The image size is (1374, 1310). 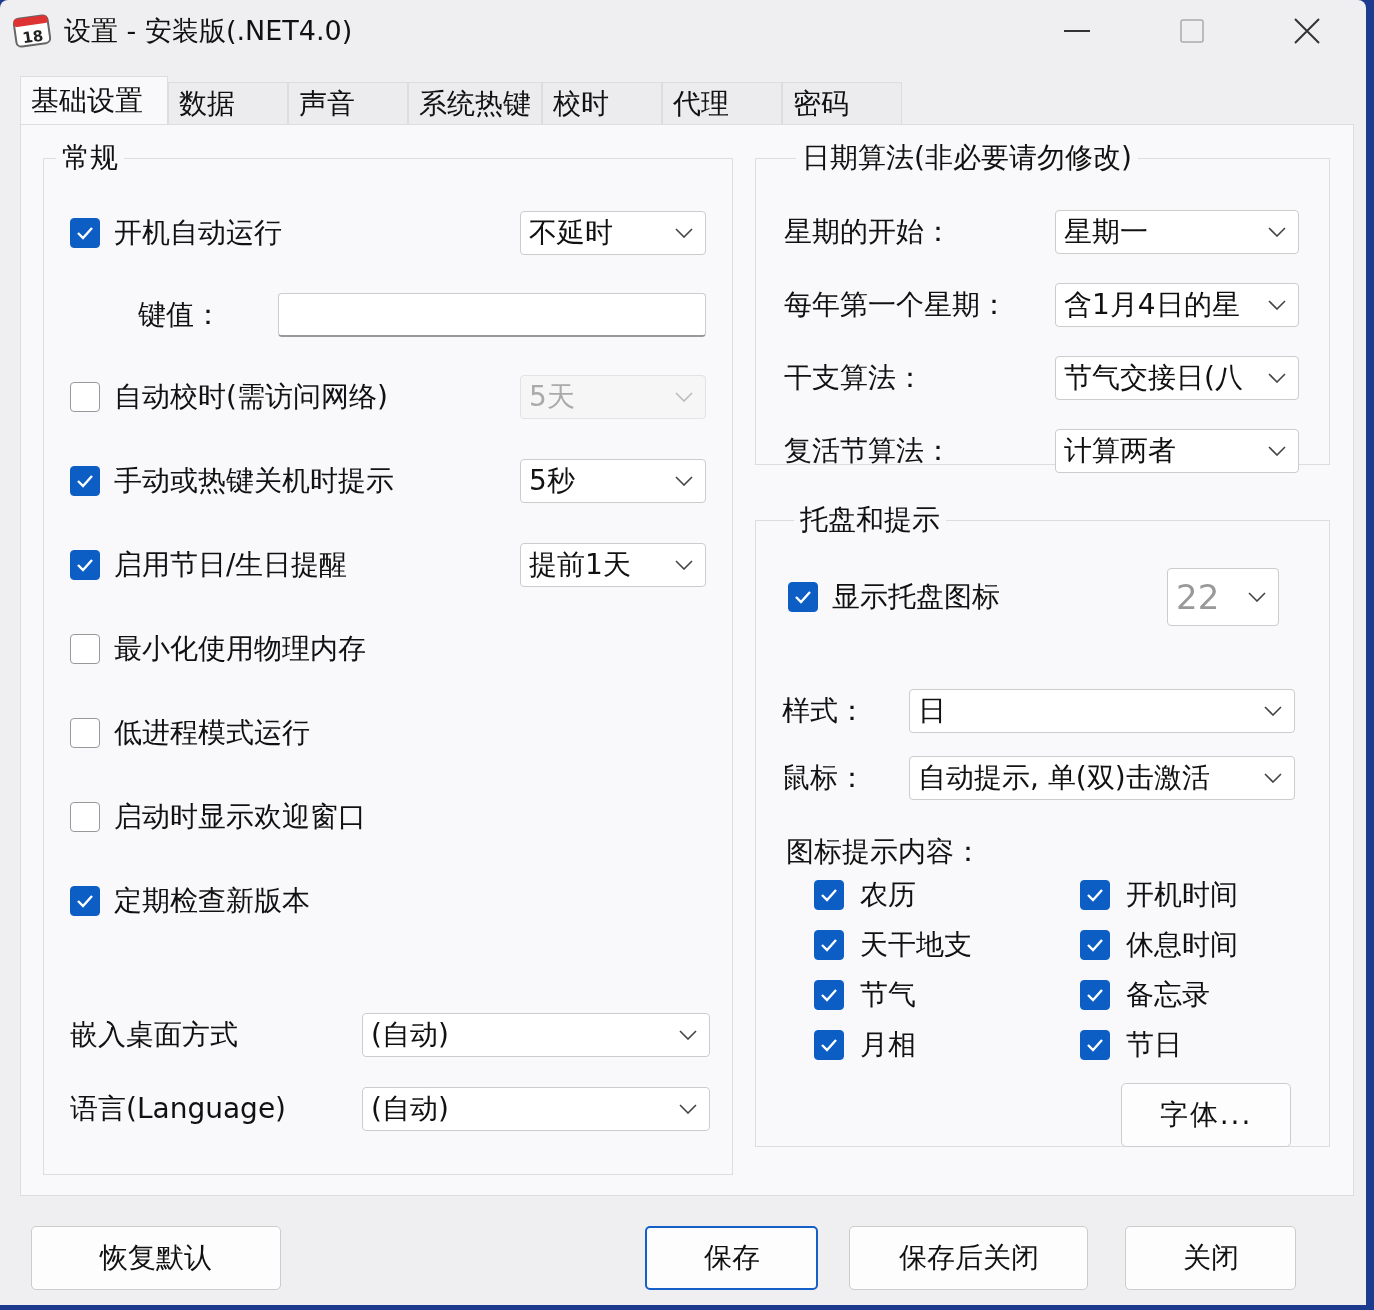 What do you see at coordinates (212, 901) in the screenshot?
I see `option-label: 定期检查新版本` at bounding box center [212, 901].